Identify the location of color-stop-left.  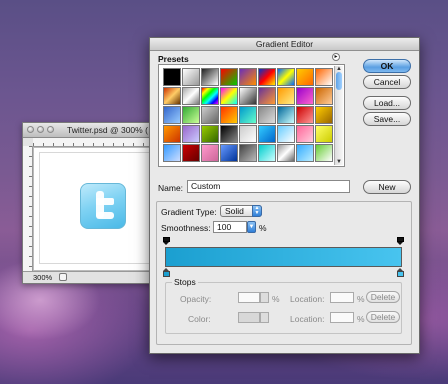
(166, 272).